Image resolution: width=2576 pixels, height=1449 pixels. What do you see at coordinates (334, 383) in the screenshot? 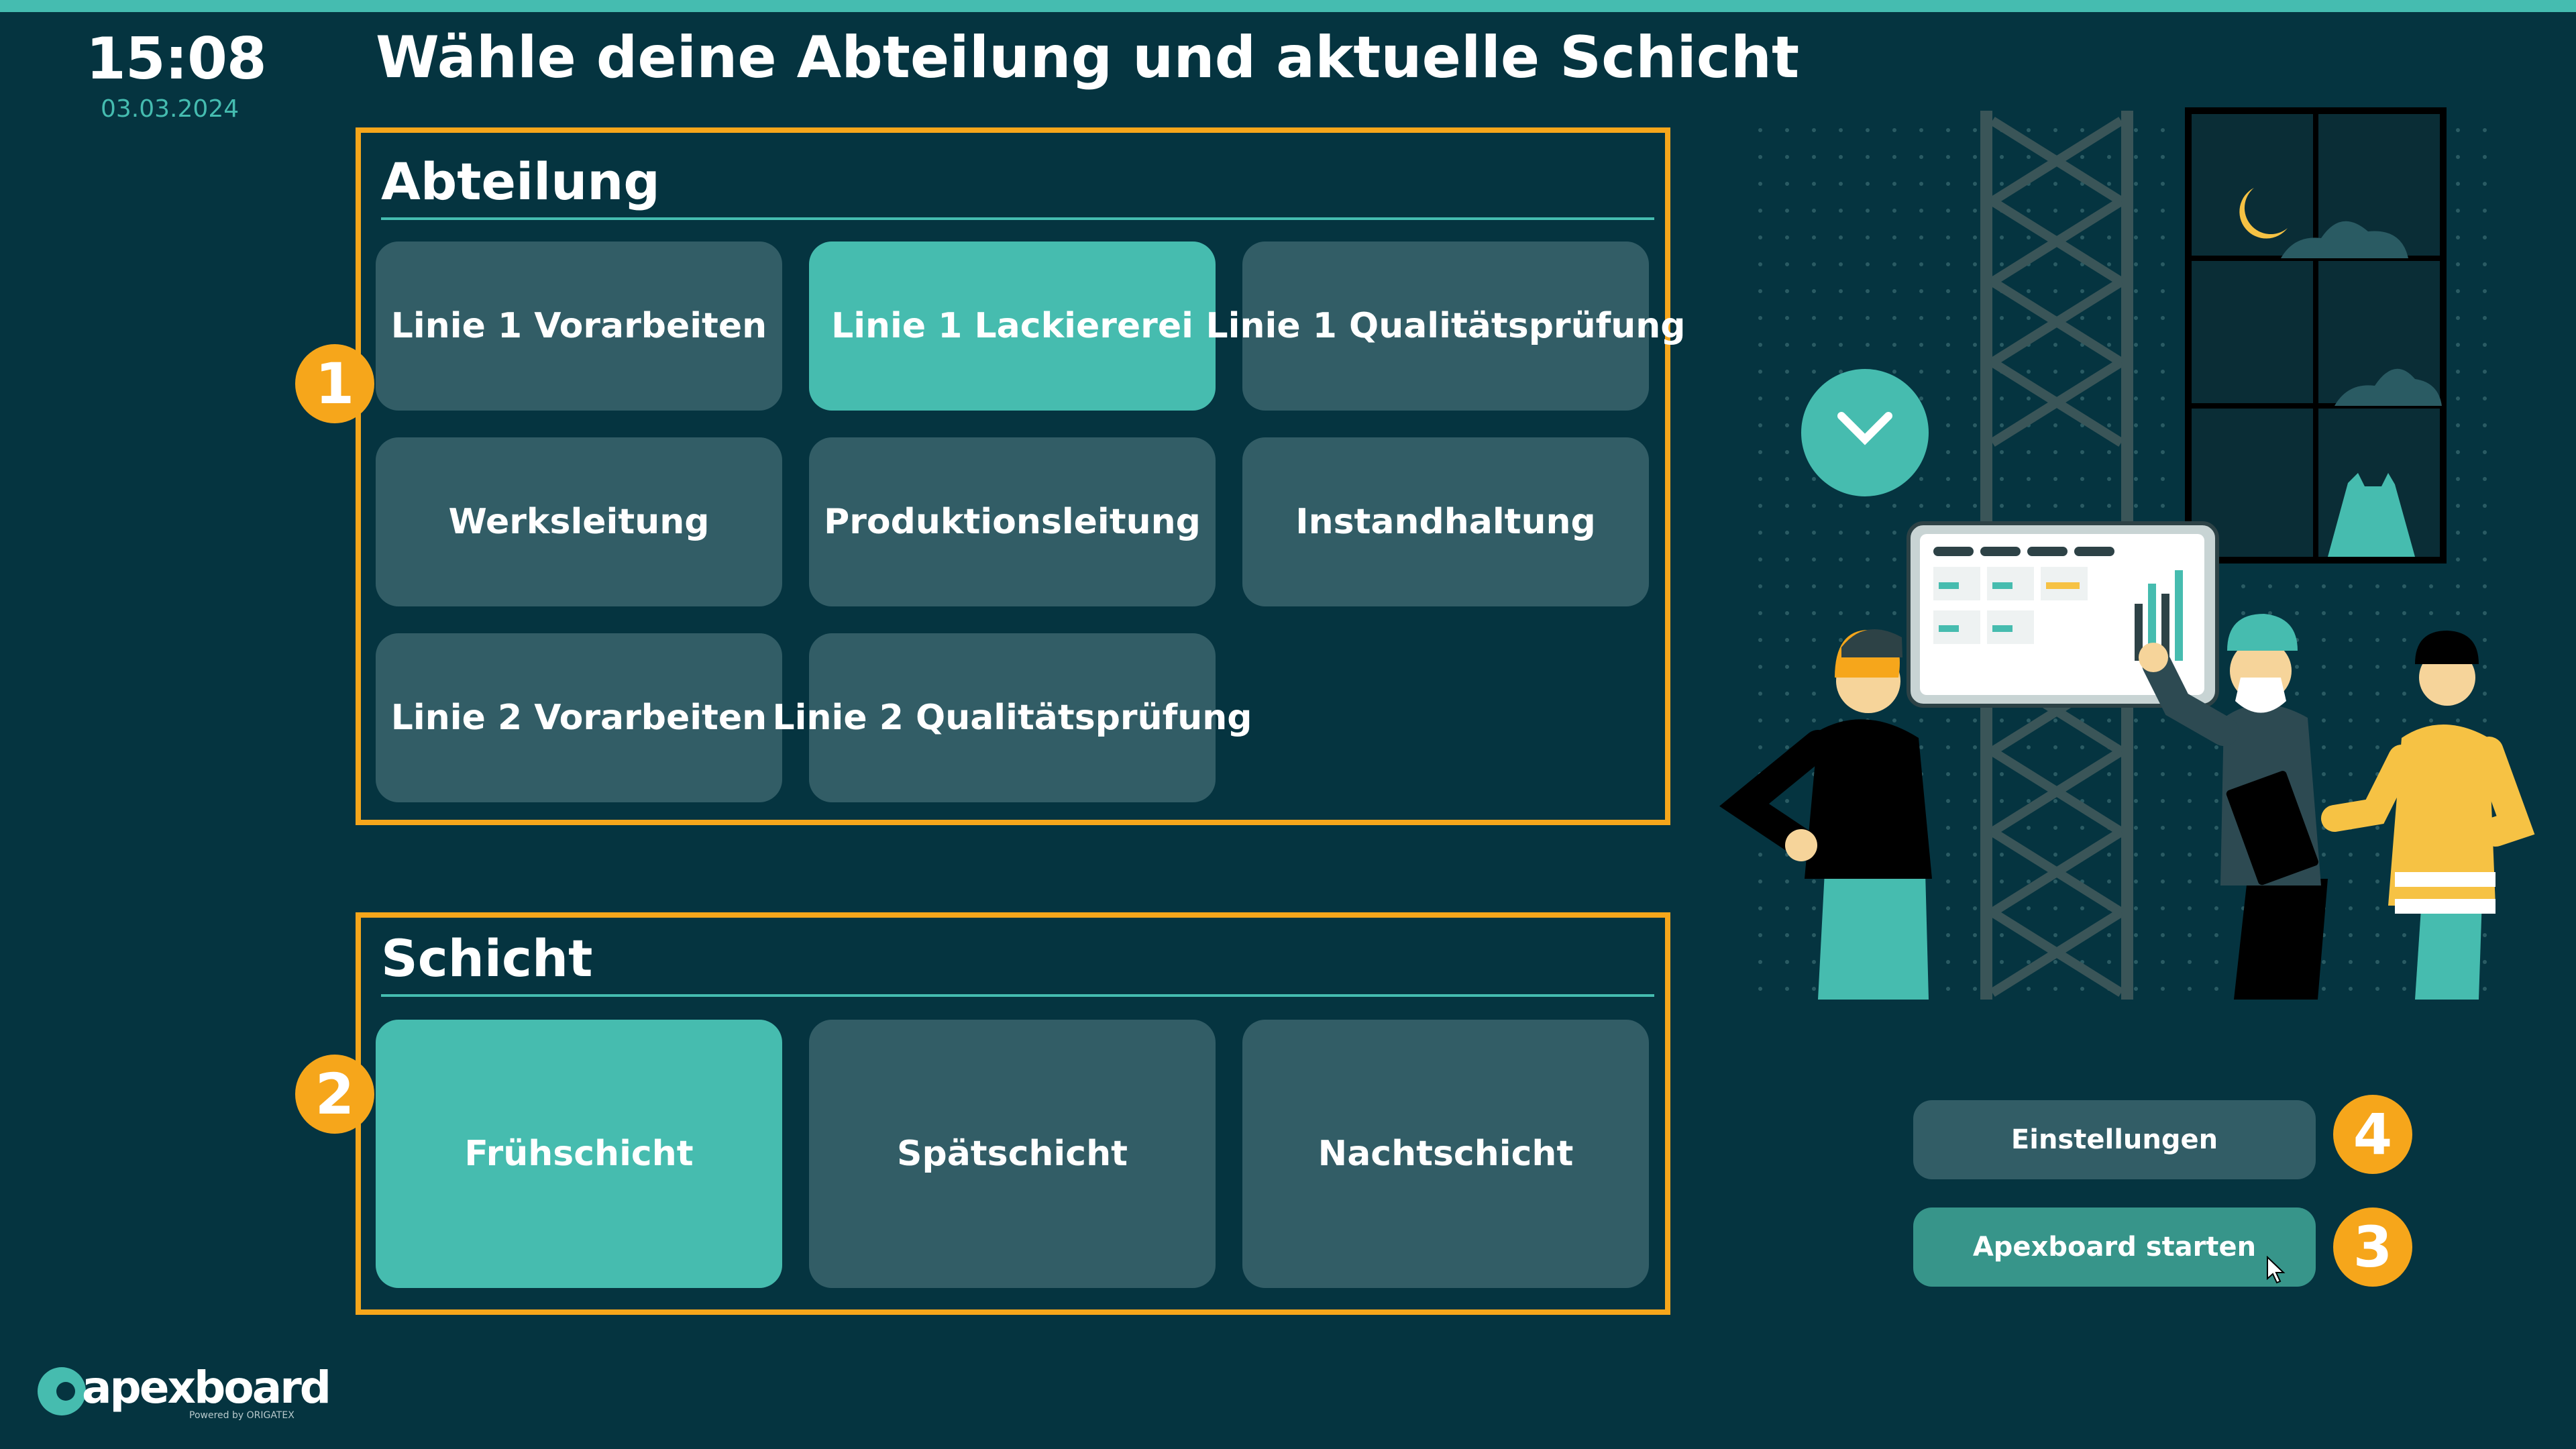
I see `step-badge-1: 1` at bounding box center [334, 383].